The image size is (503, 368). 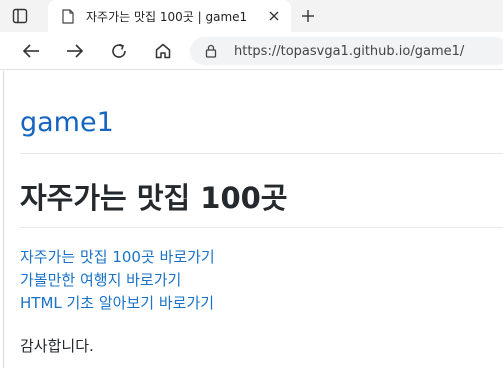 I want to click on page-icon, so click(x=68, y=16).